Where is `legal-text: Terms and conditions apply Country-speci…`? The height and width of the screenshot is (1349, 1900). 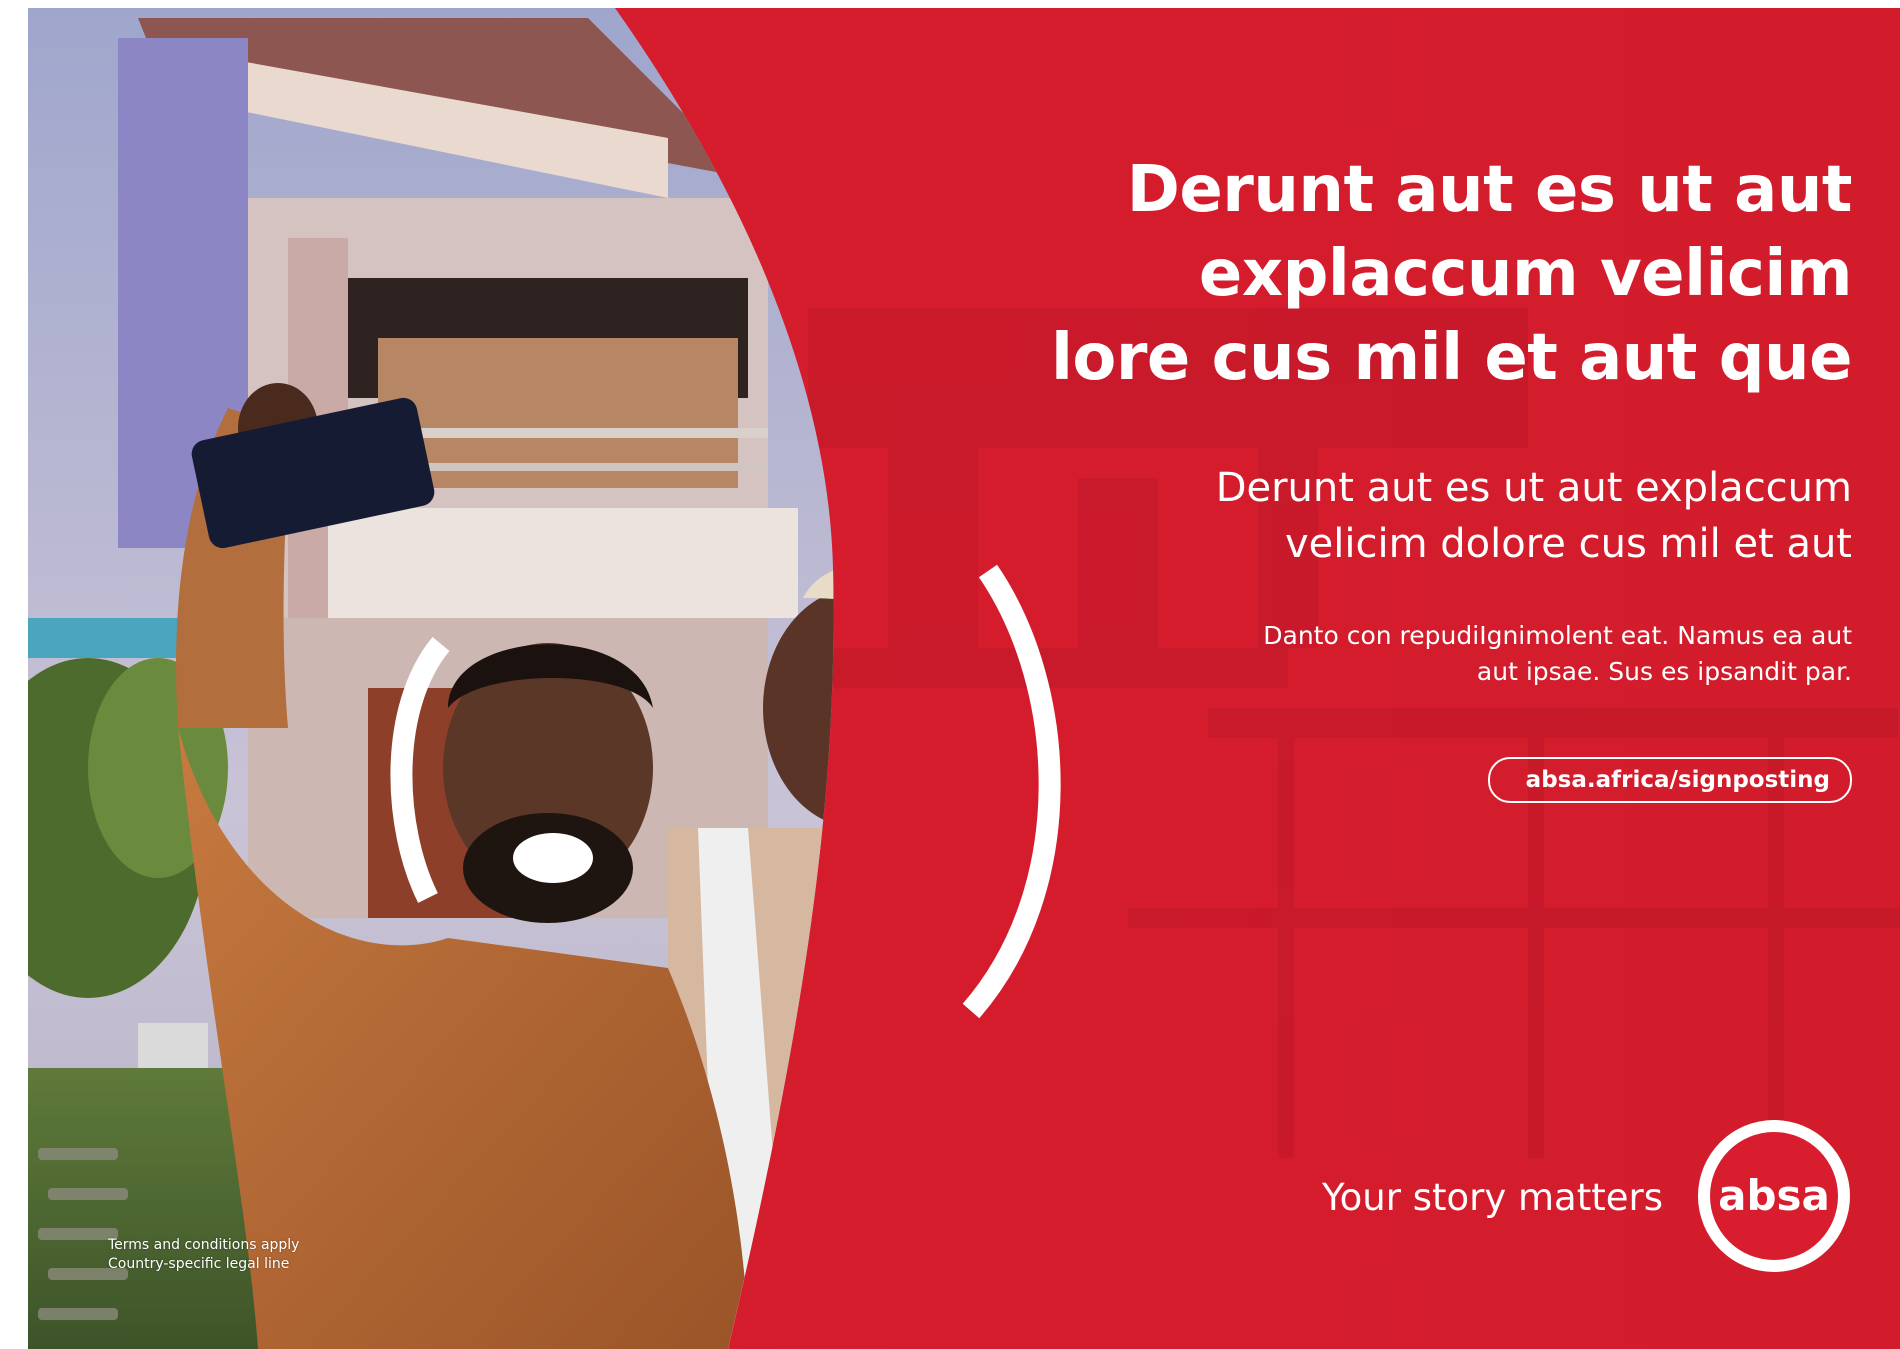 legal-text: Terms and conditions apply Country-speci… is located at coordinates (203, 1255).